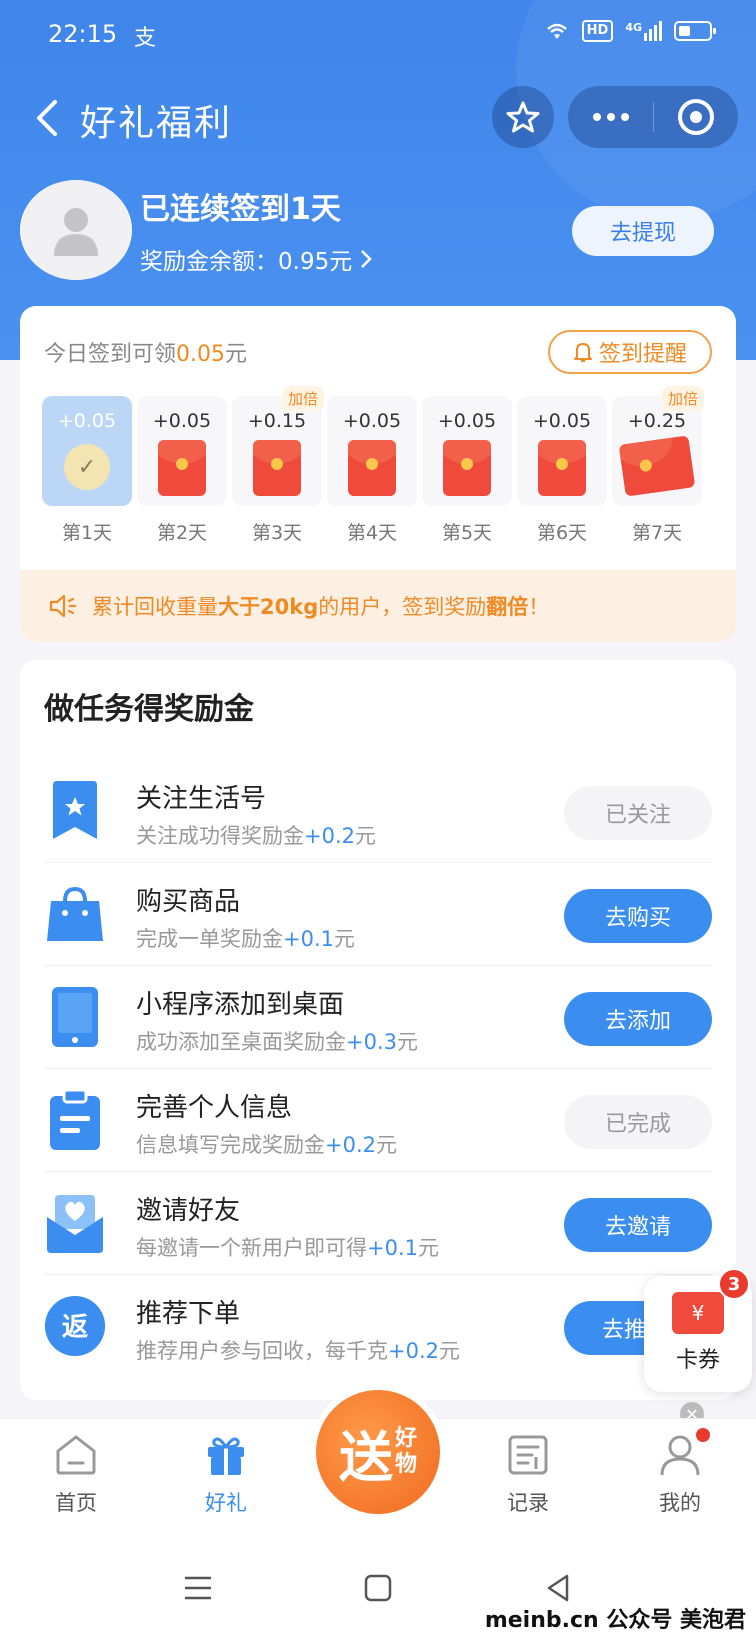 The image size is (756, 1638). I want to click on signin-day-3: 加倍 +0.15 第3天, so click(278, 465).